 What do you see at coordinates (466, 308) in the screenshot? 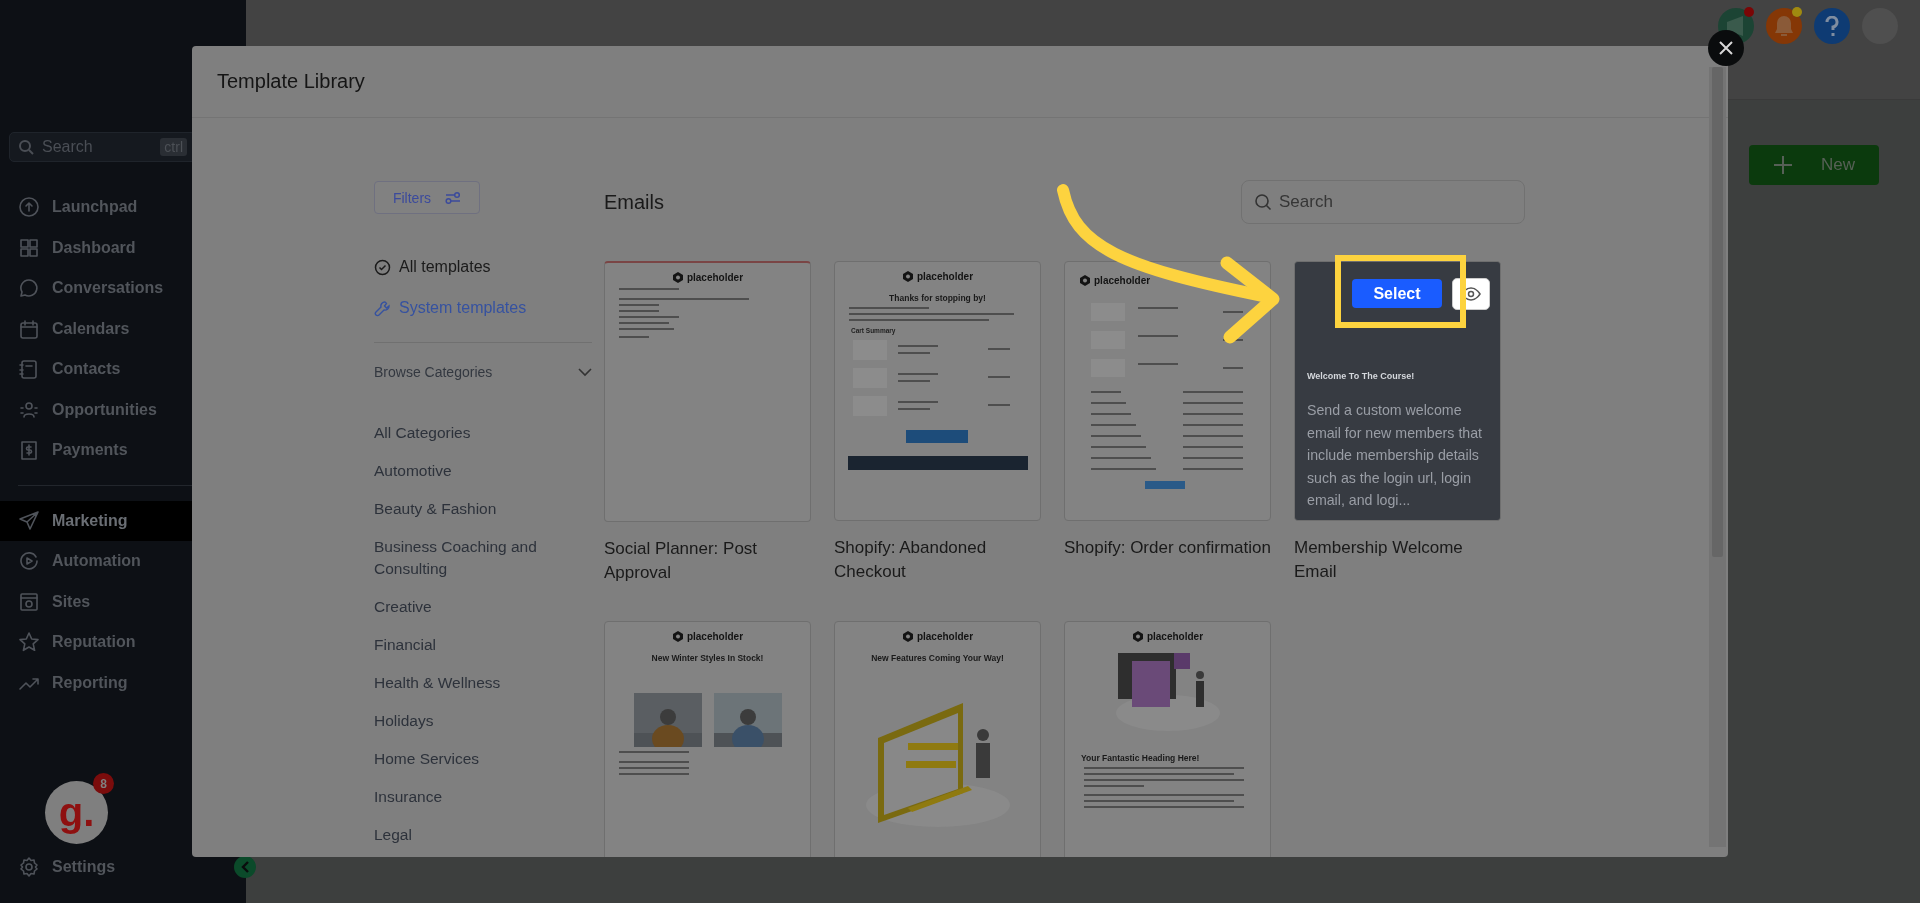
I see `filter-option: System templates` at bounding box center [466, 308].